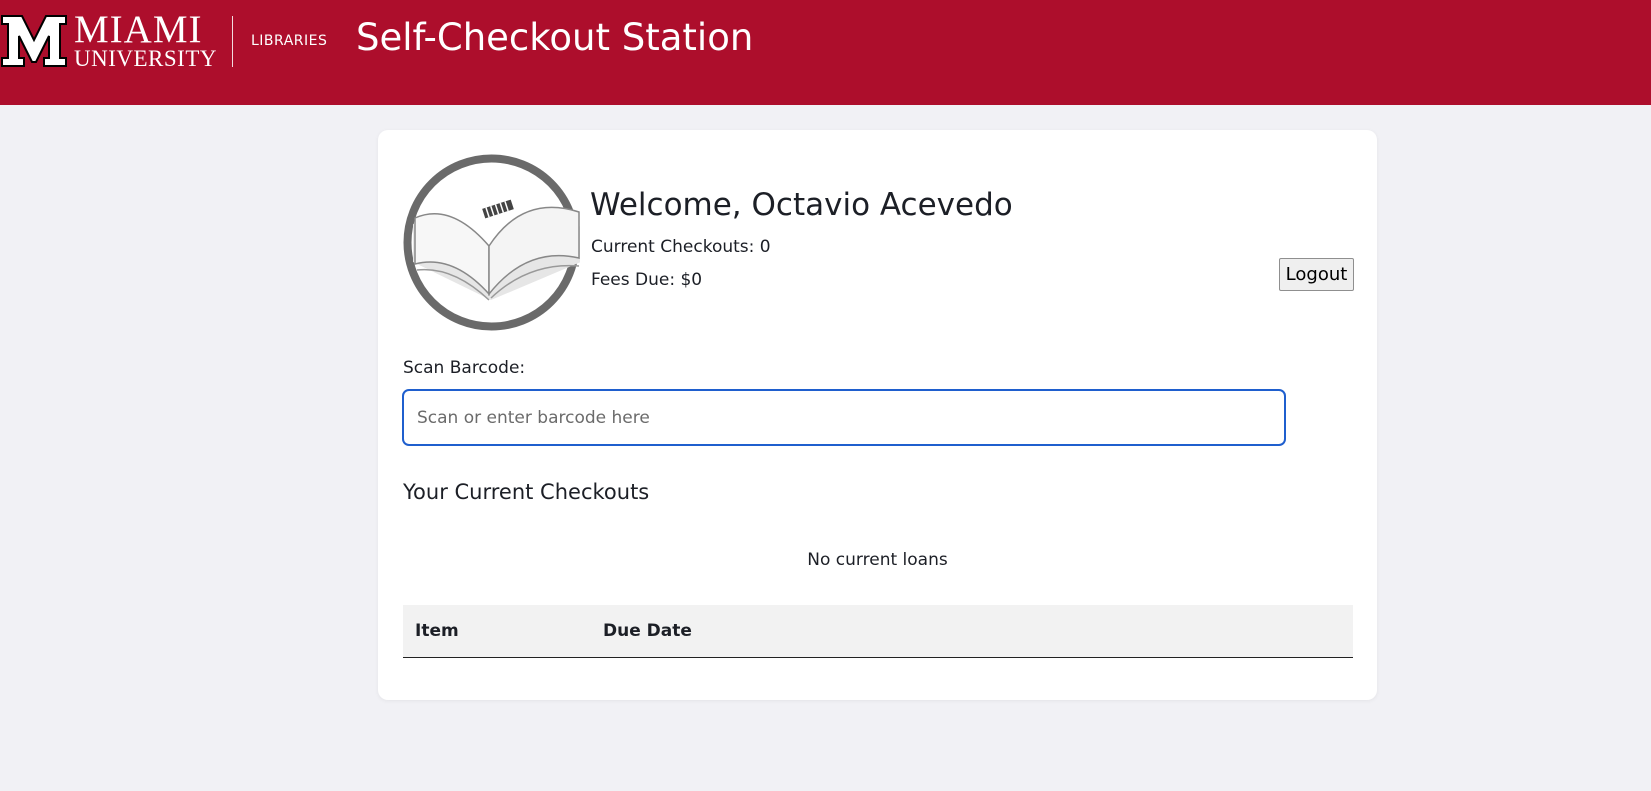 Image resolution: width=1651 pixels, height=791 pixels. I want to click on scan-barcode-label: Scan Barcode:, so click(464, 368).